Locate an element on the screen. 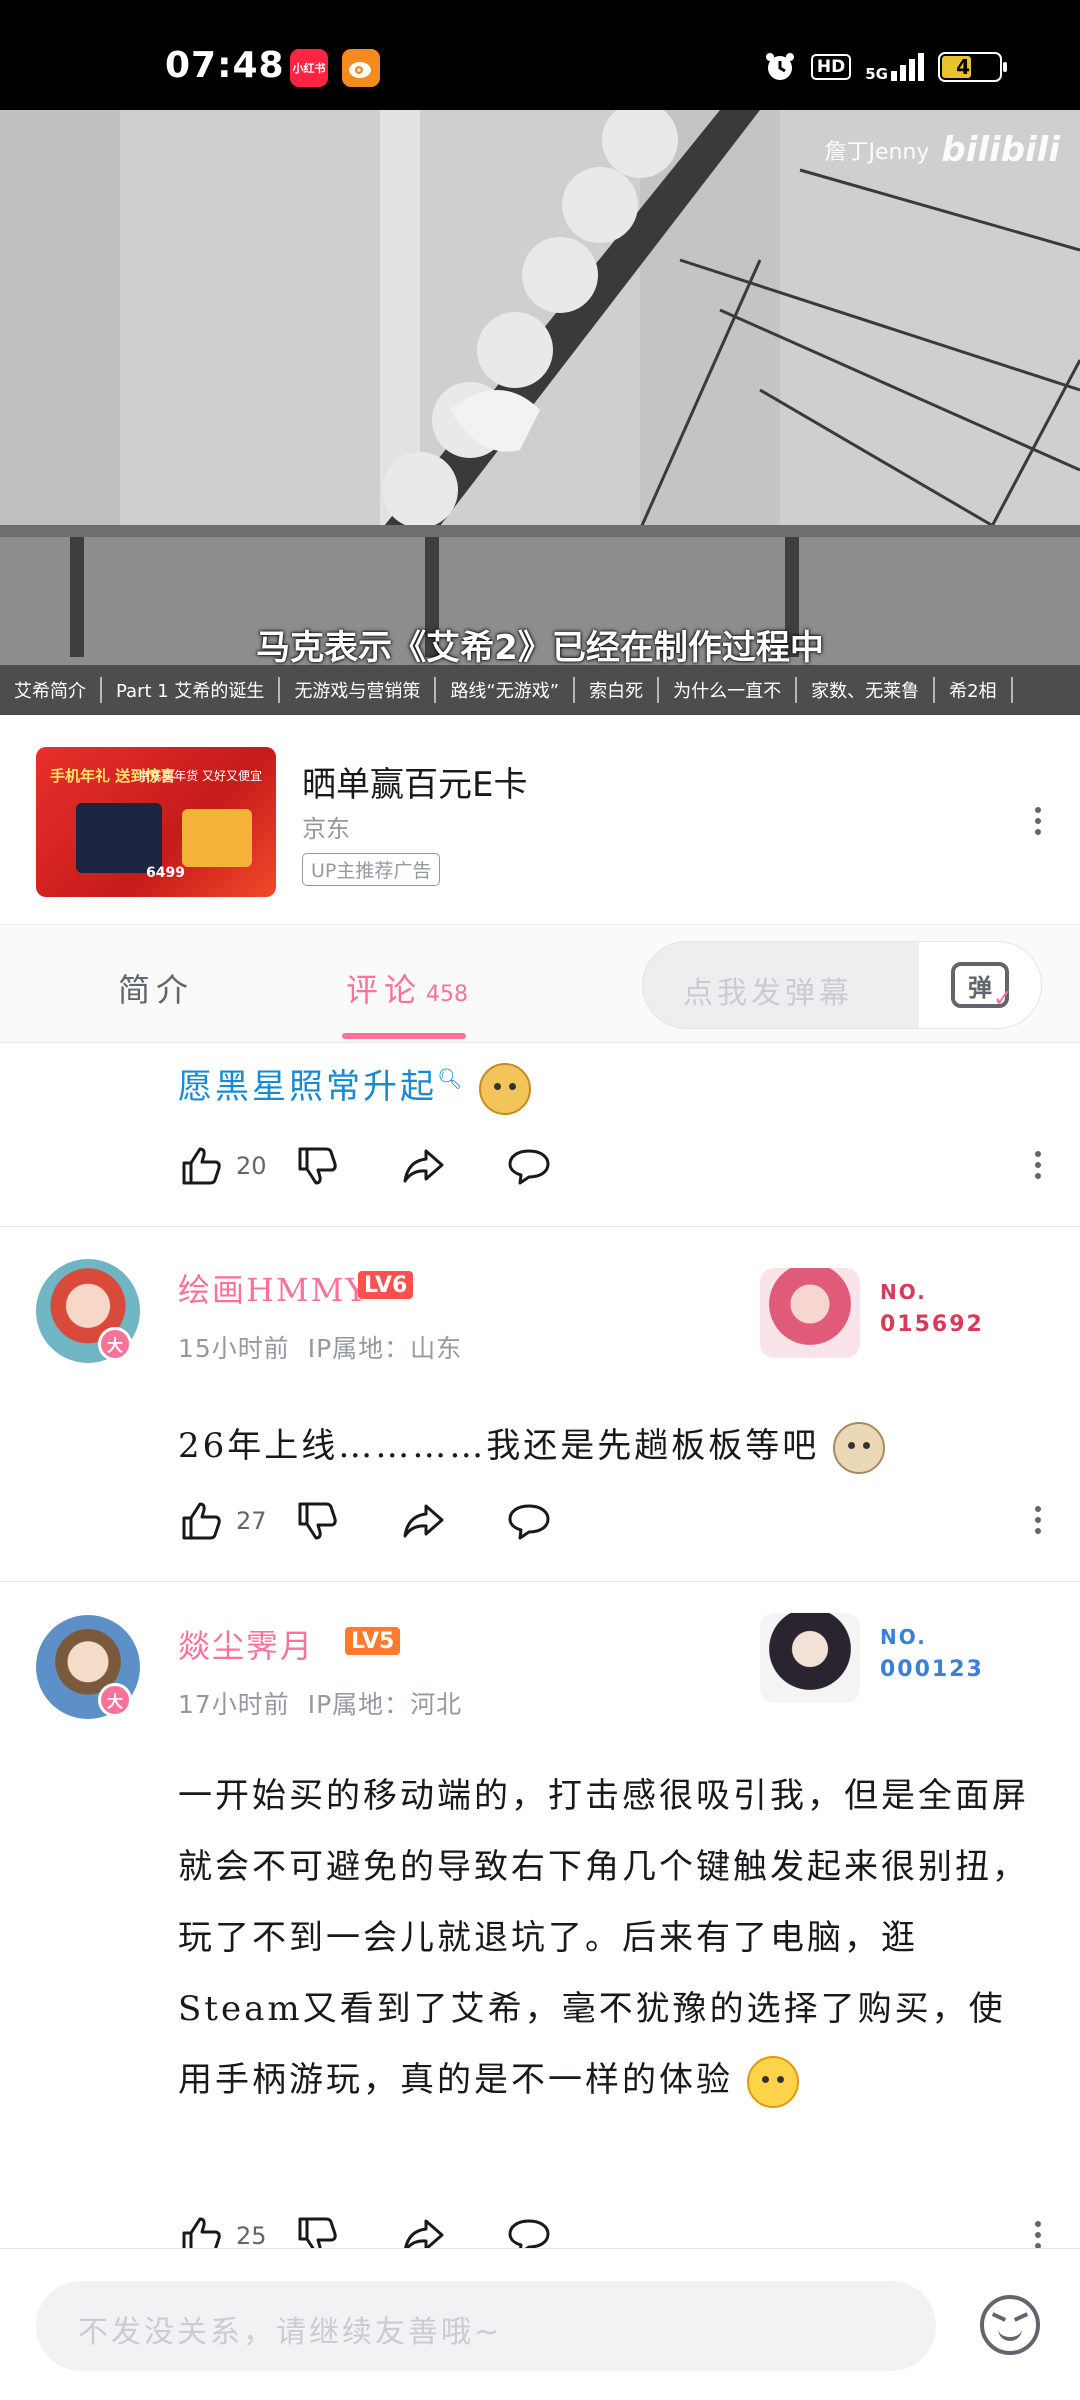 Image resolution: width=1080 pixels, height=2400 pixels. comment-text-content: 愿黑星照常升起 is located at coordinates (307, 1087).